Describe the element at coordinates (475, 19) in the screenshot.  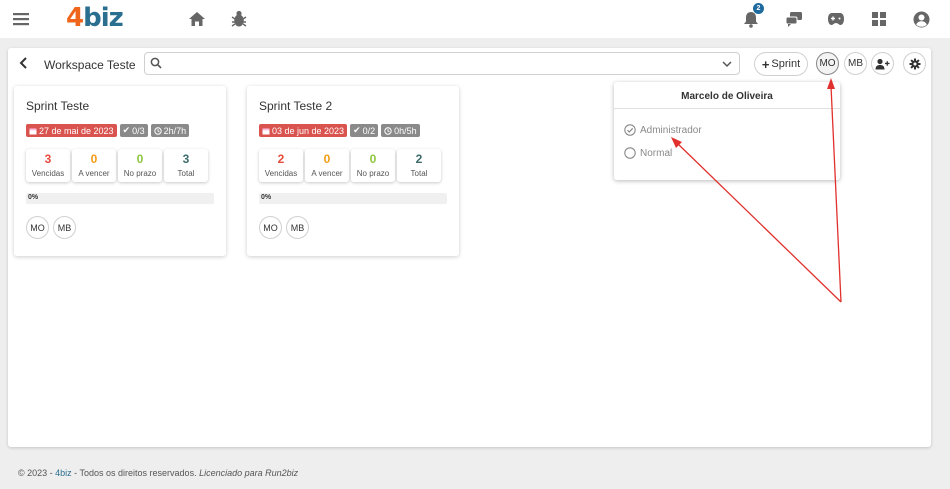
I see `top-navbar: 4biz 2` at that location.